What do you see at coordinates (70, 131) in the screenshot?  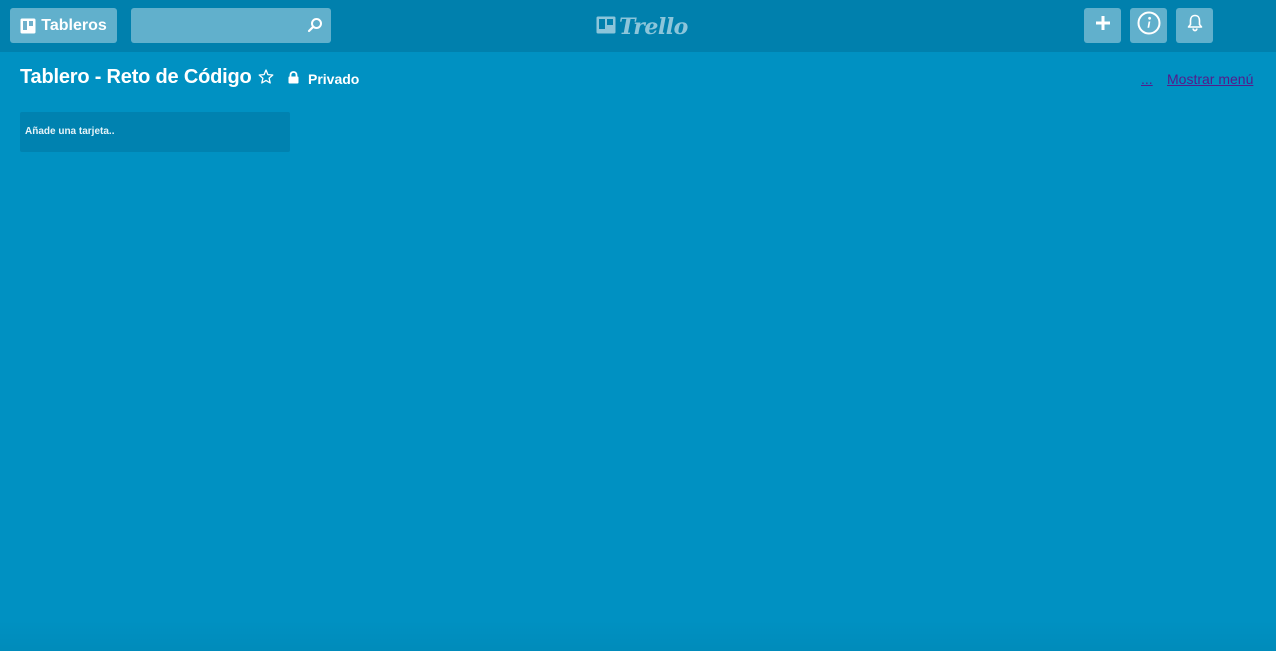 I see `add-card-placeholder: Añade una tarjeta..` at bounding box center [70, 131].